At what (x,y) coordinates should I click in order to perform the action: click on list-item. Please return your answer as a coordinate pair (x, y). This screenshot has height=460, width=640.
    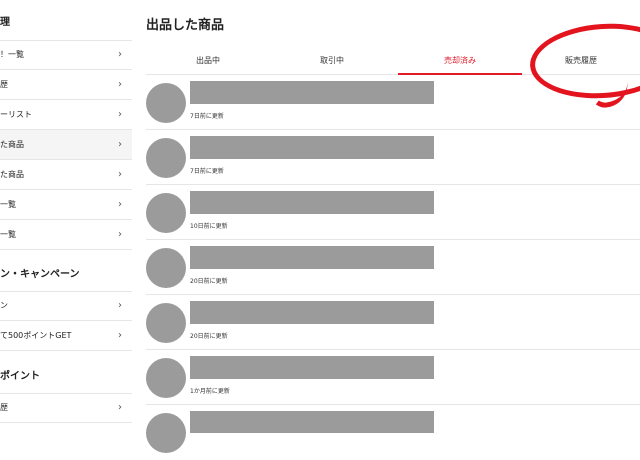
    Looking at the image, I should click on (393, 432).